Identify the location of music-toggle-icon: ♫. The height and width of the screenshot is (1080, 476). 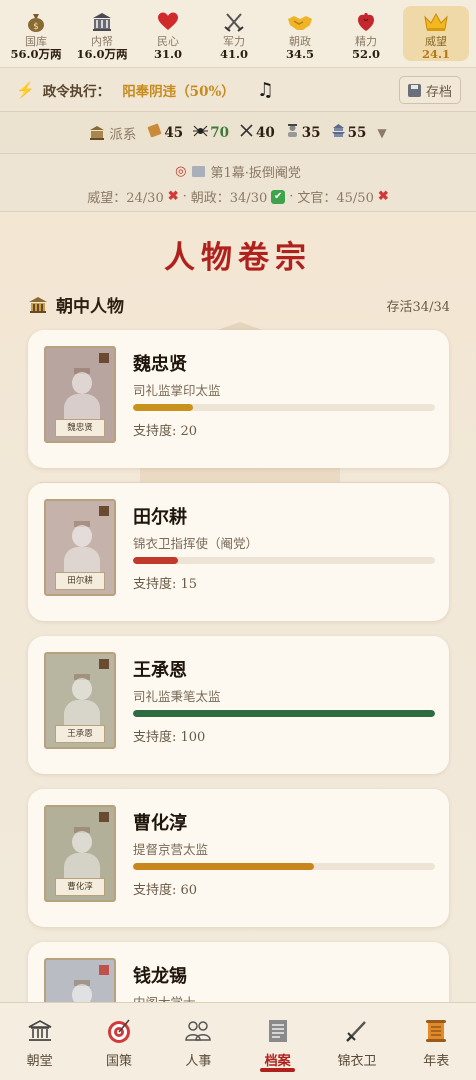
(265, 90).